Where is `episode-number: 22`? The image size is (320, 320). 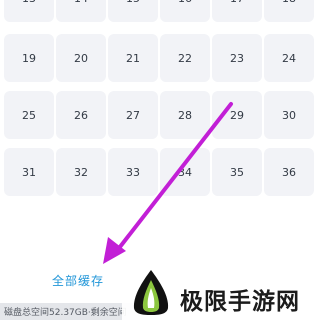
episode-number: 22 is located at coordinates (185, 58).